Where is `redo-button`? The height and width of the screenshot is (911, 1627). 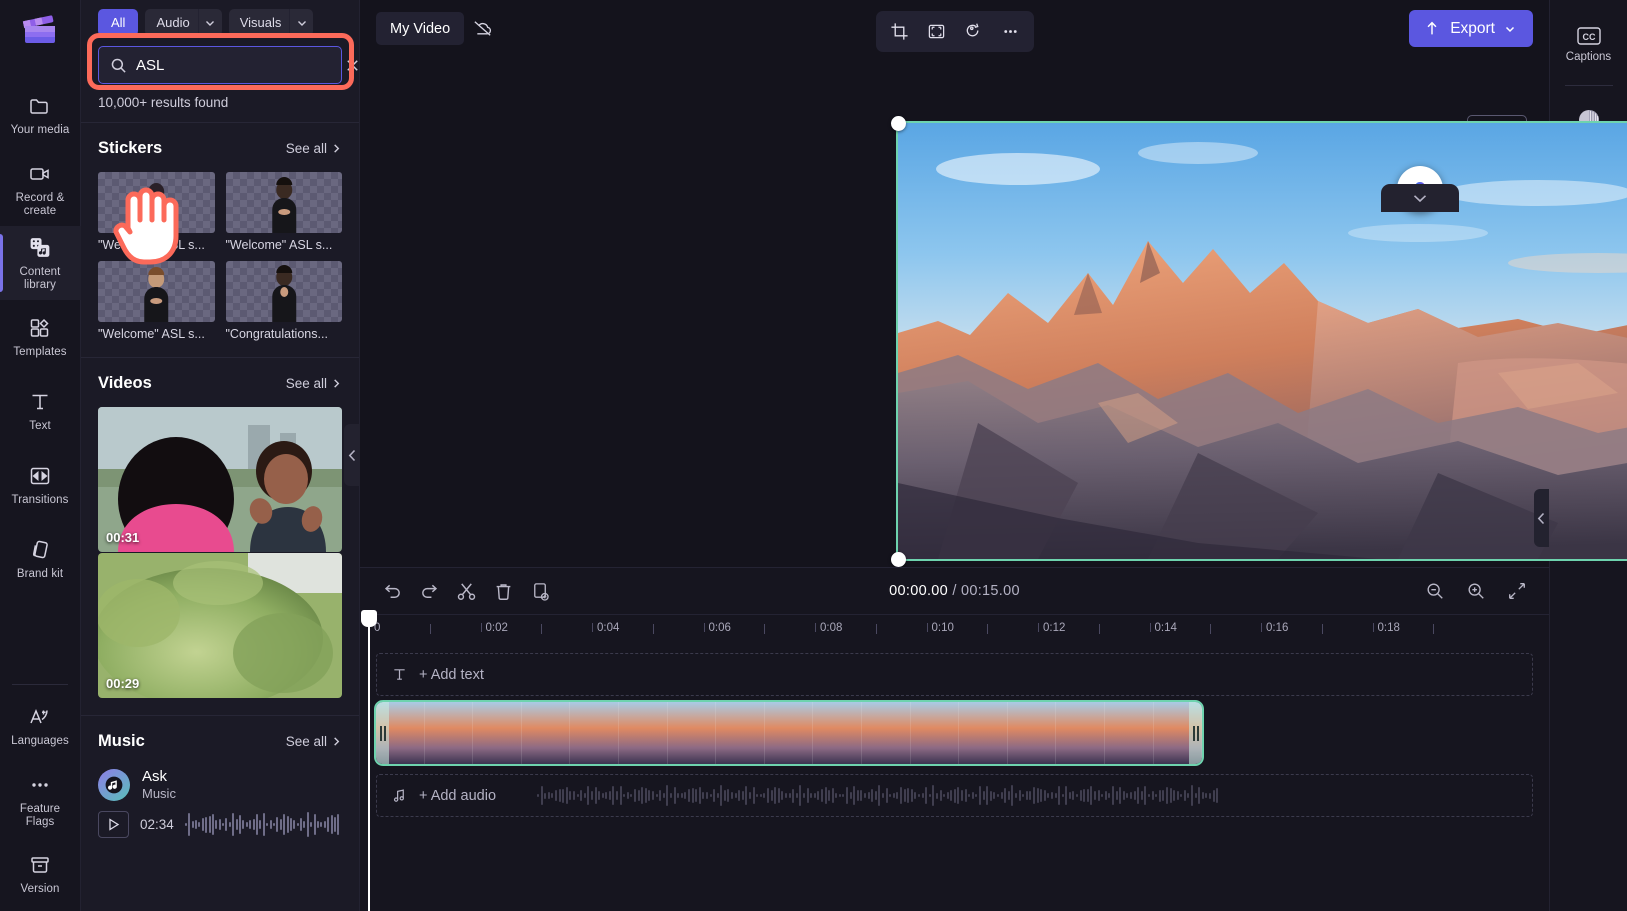 redo-button is located at coordinates (429, 591).